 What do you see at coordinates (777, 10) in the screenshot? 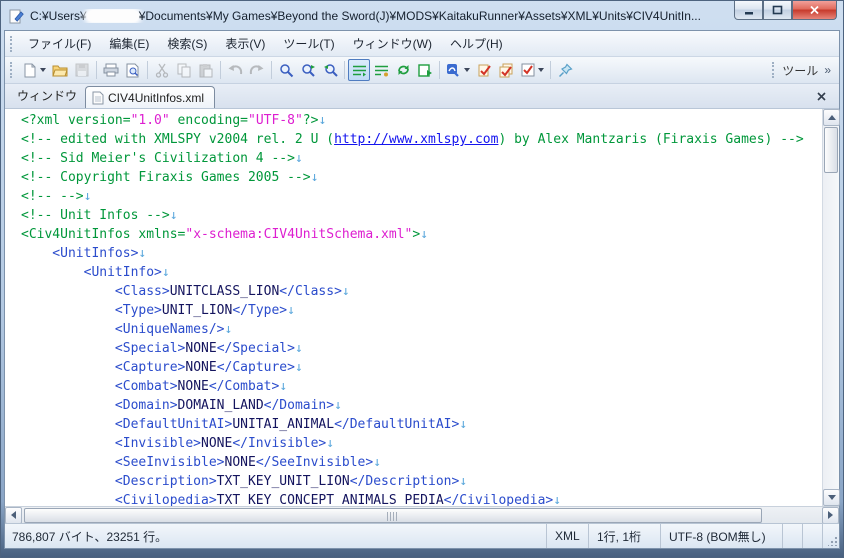
I see `maximize-button` at bounding box center [777, 10].